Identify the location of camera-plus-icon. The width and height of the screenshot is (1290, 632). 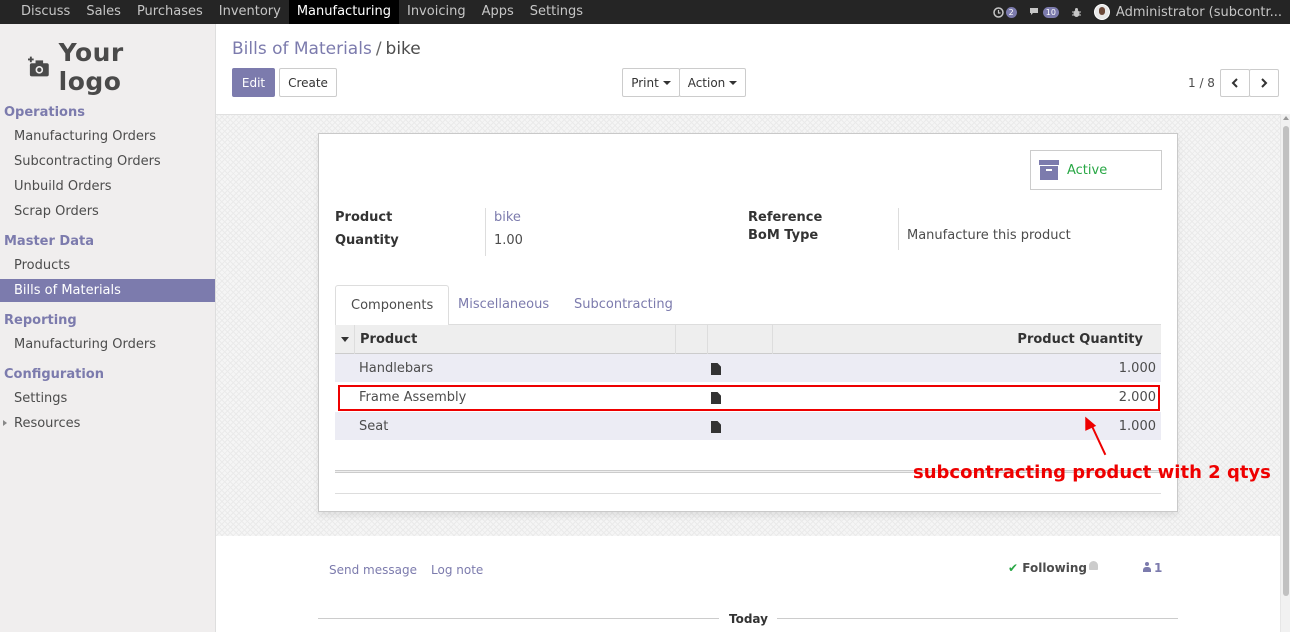
(38, 66).